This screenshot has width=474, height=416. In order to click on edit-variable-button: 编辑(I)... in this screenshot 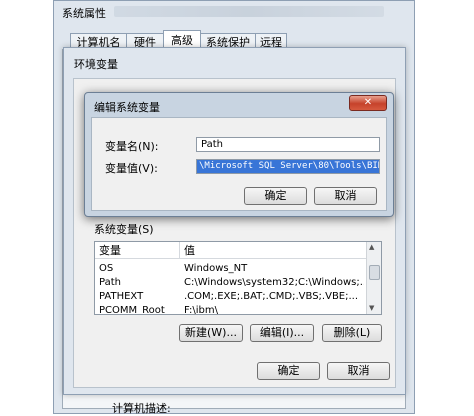, I will do `click(282, 333)`.